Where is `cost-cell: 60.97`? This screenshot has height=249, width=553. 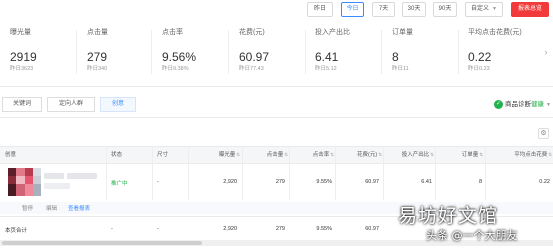
cost-cell: 60.97 is located at coordinates (372, 182).